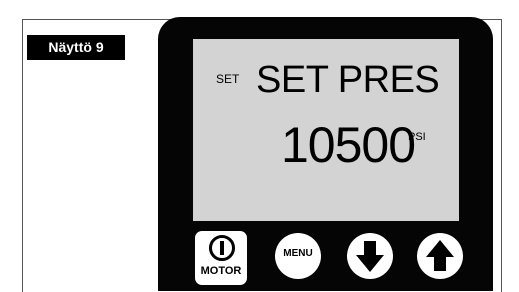 The image size is (519, 292). Describe the element at coordinates (417, 137) in the screenshot. I see `pressure-unit: PSI` at that location.